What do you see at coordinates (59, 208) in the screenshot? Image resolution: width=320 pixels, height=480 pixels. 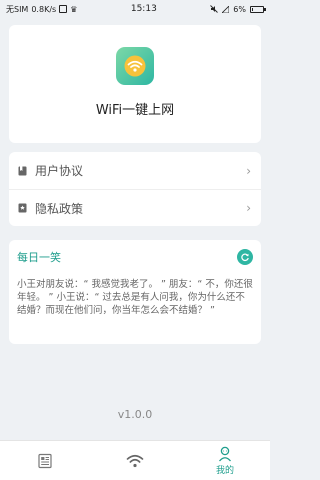 I see `menu-item-label: 隐私政策` at bounding box center [59, 208].